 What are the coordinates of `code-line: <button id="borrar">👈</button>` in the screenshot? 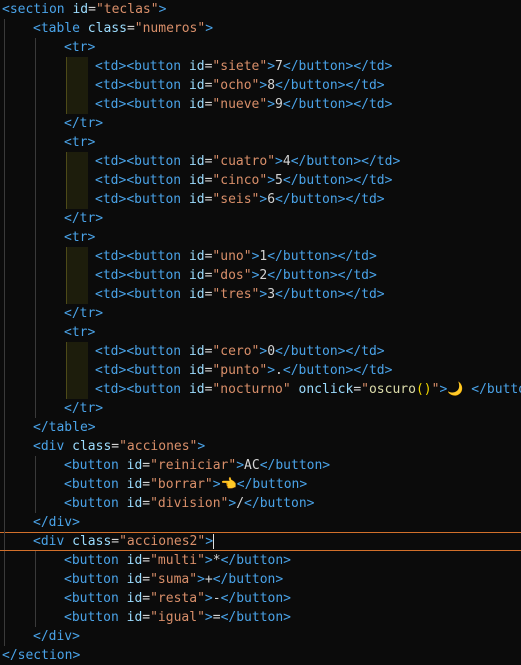 It's located at (260, 484).